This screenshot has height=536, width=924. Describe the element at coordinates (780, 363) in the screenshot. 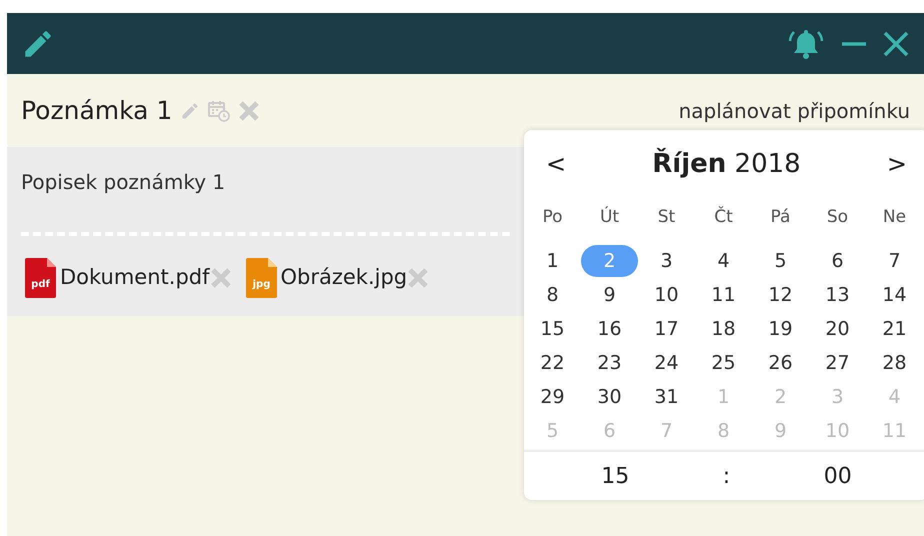

I see `day-button: 26` at that location.